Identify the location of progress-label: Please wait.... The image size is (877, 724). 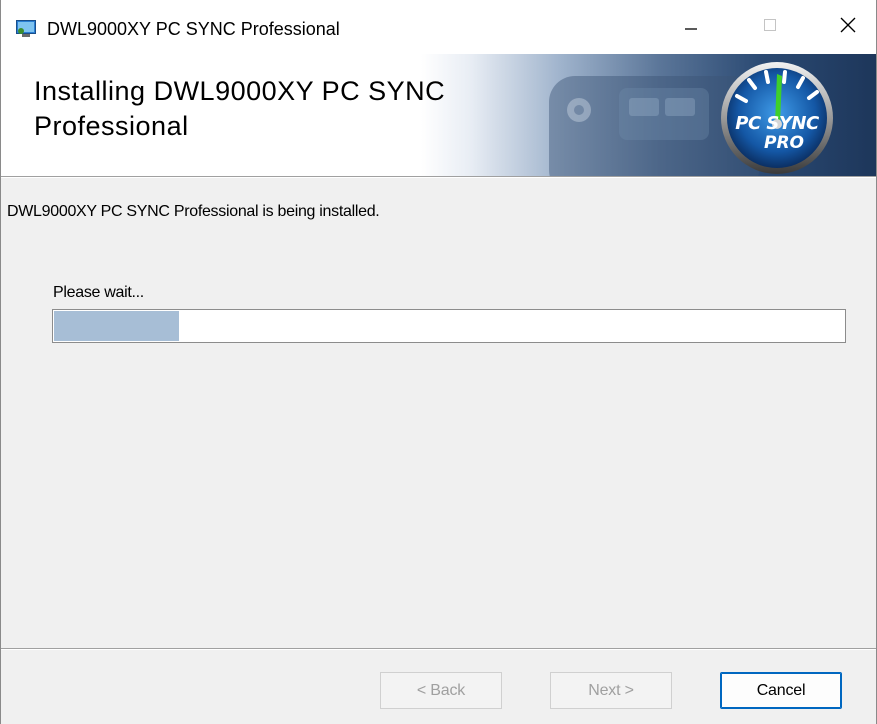
(98, 292).